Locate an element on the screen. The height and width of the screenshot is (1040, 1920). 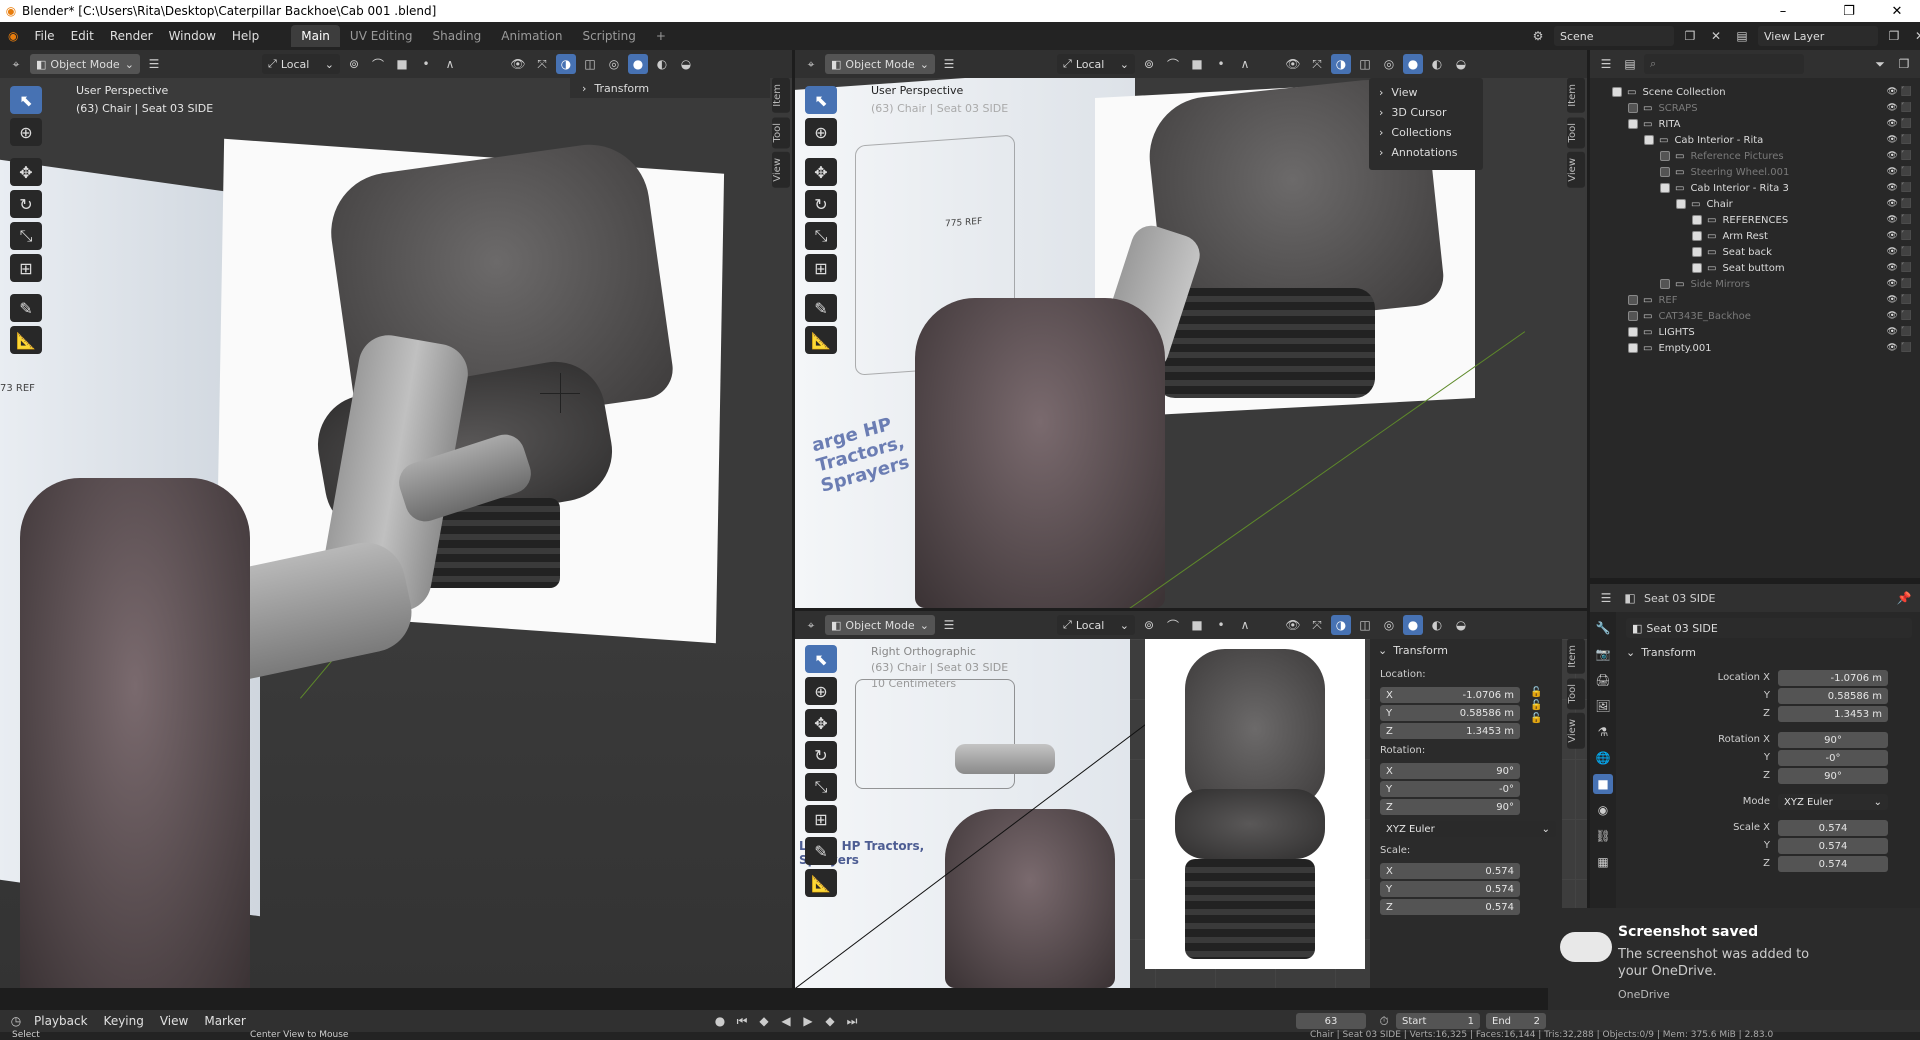
mode-selector: ◧ Object Mode ⌄ is located at coordinates (880, 625).